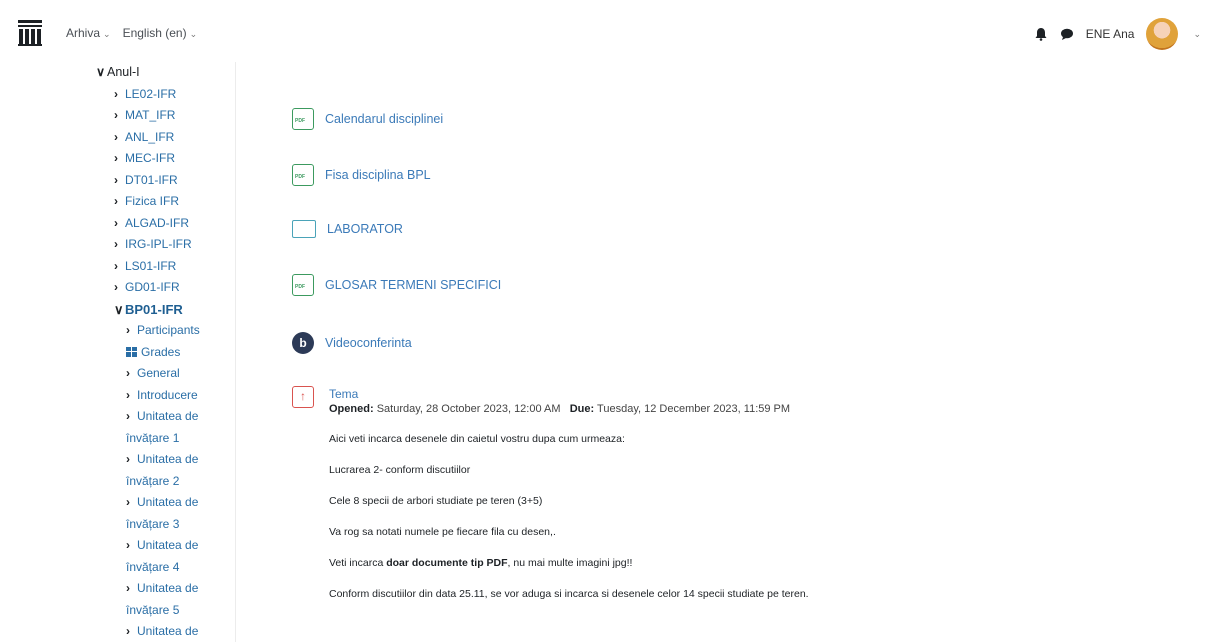 This screenshot has width=1207, height=642. Describe the element at coordinates (1041, 34) in the screenshot. I see `notifications-bell-icon` at that location.